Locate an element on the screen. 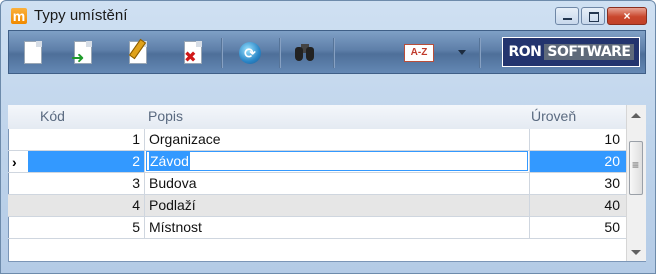 Image resolution: width=656 pixels, height=274 pixels. refresh-button: ⟳ is located at coordinates (250, 53).